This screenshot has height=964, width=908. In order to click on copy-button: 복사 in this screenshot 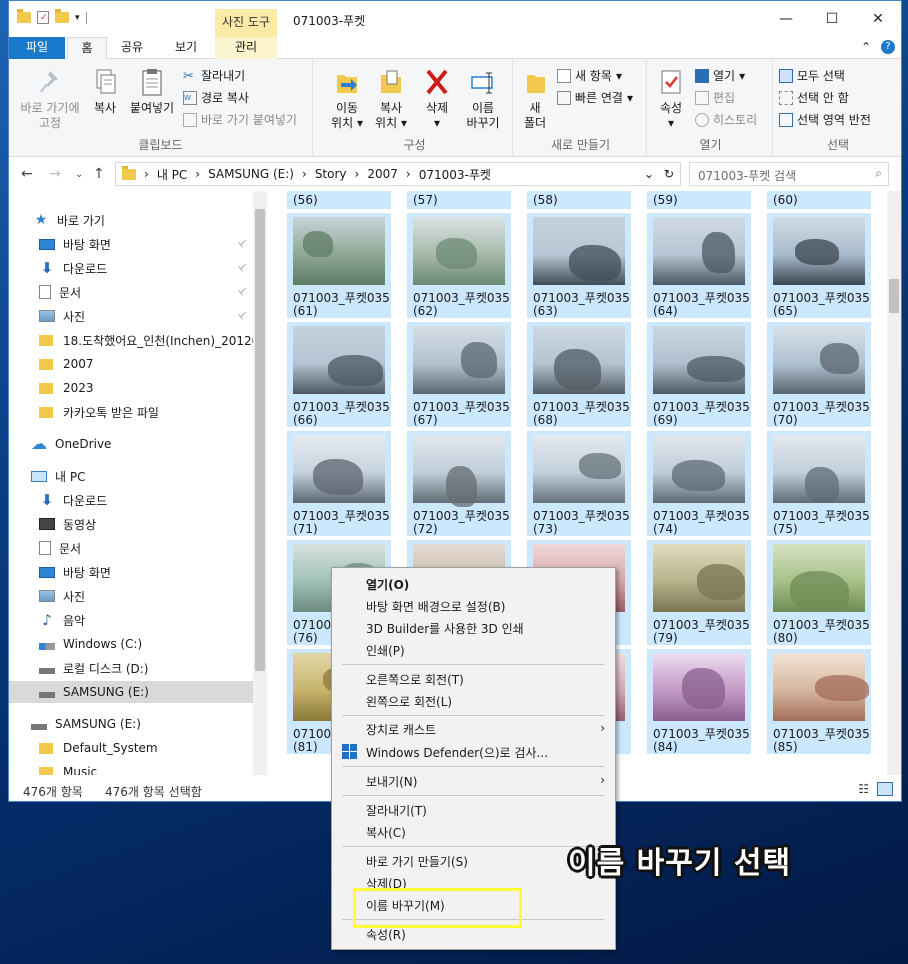, I will do `click(105, 91)`.